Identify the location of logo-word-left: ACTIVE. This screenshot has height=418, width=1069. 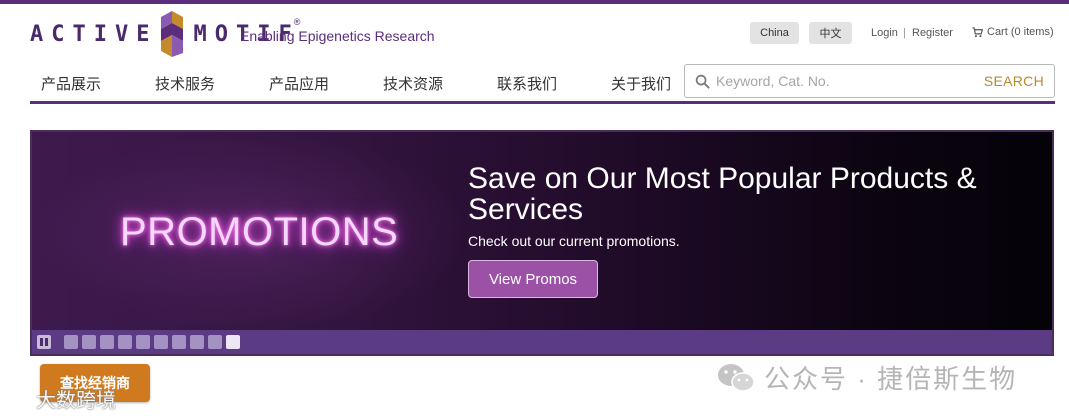
(94, 34).